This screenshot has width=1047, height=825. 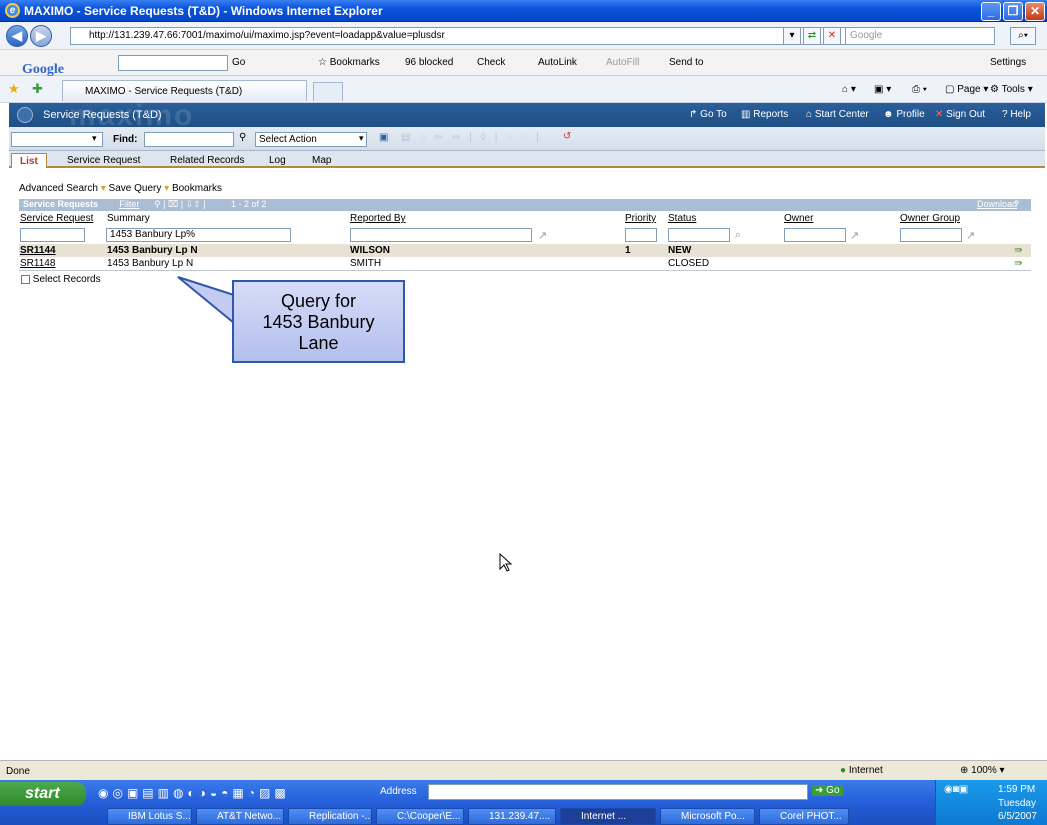 I want to click on start-button: start, so click(x=43, y=794).